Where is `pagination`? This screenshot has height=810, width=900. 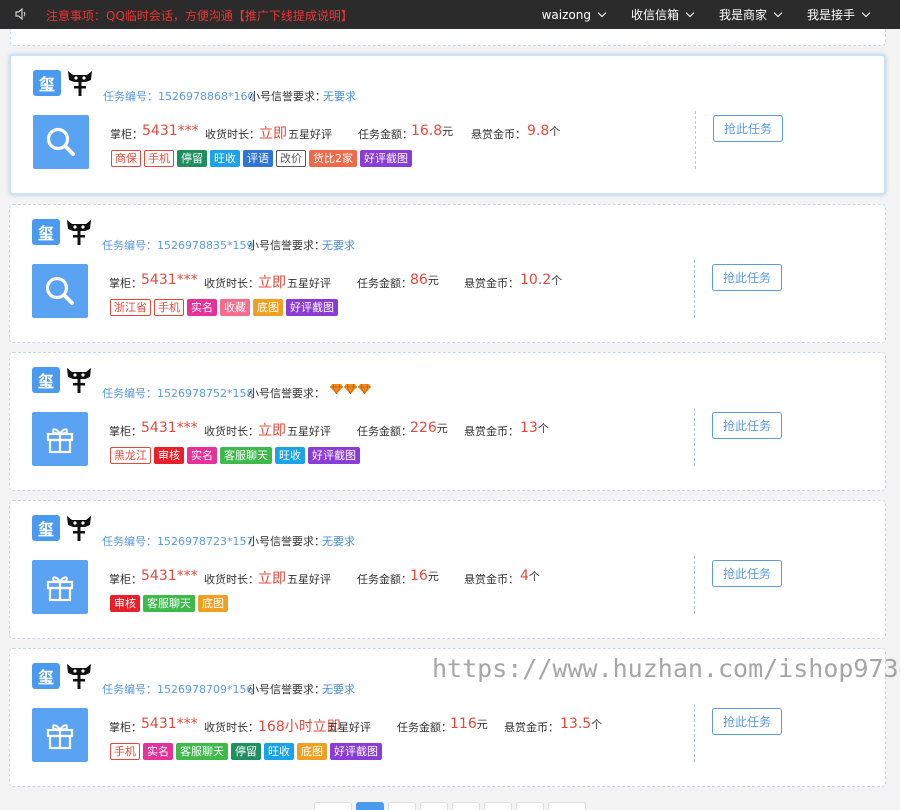 pagination is located at coordinates (450, 806).